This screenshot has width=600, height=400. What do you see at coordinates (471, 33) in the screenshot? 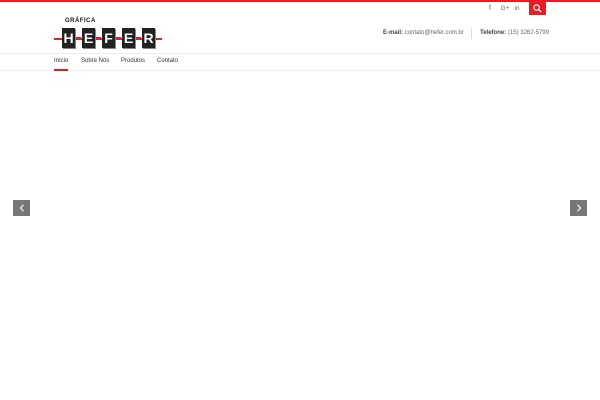
I see `contact-divider` at bounding box center [471, 33].